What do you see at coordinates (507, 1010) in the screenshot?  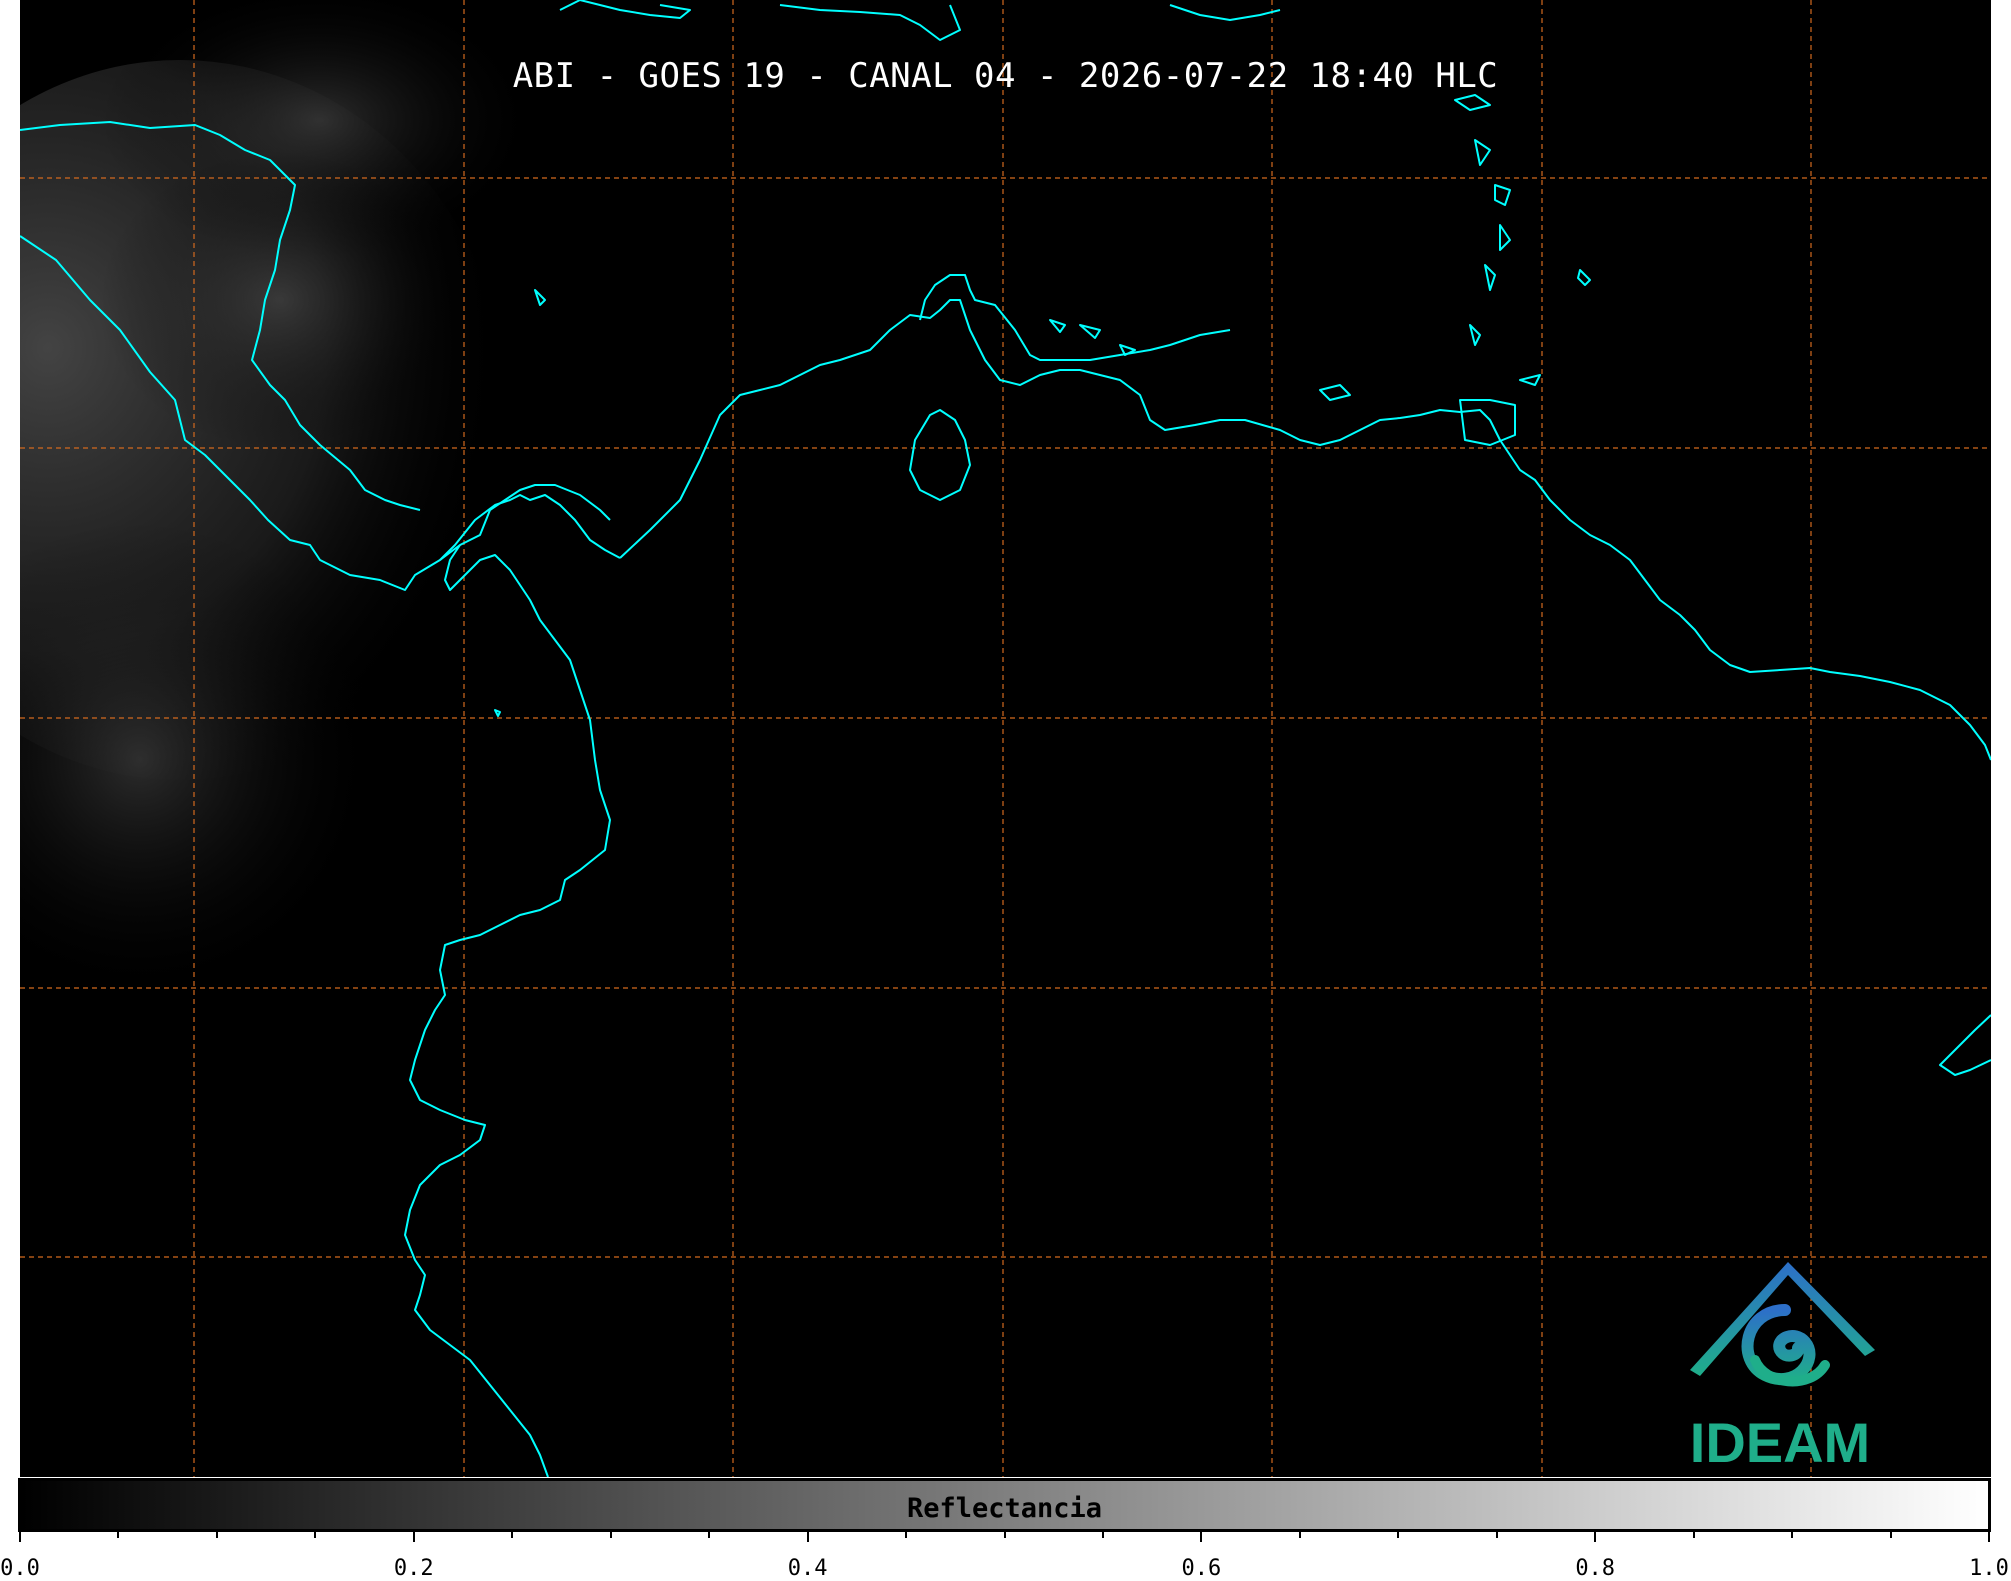 I see `coastline-pacific-colombia` at bounding box center [507, 1010].